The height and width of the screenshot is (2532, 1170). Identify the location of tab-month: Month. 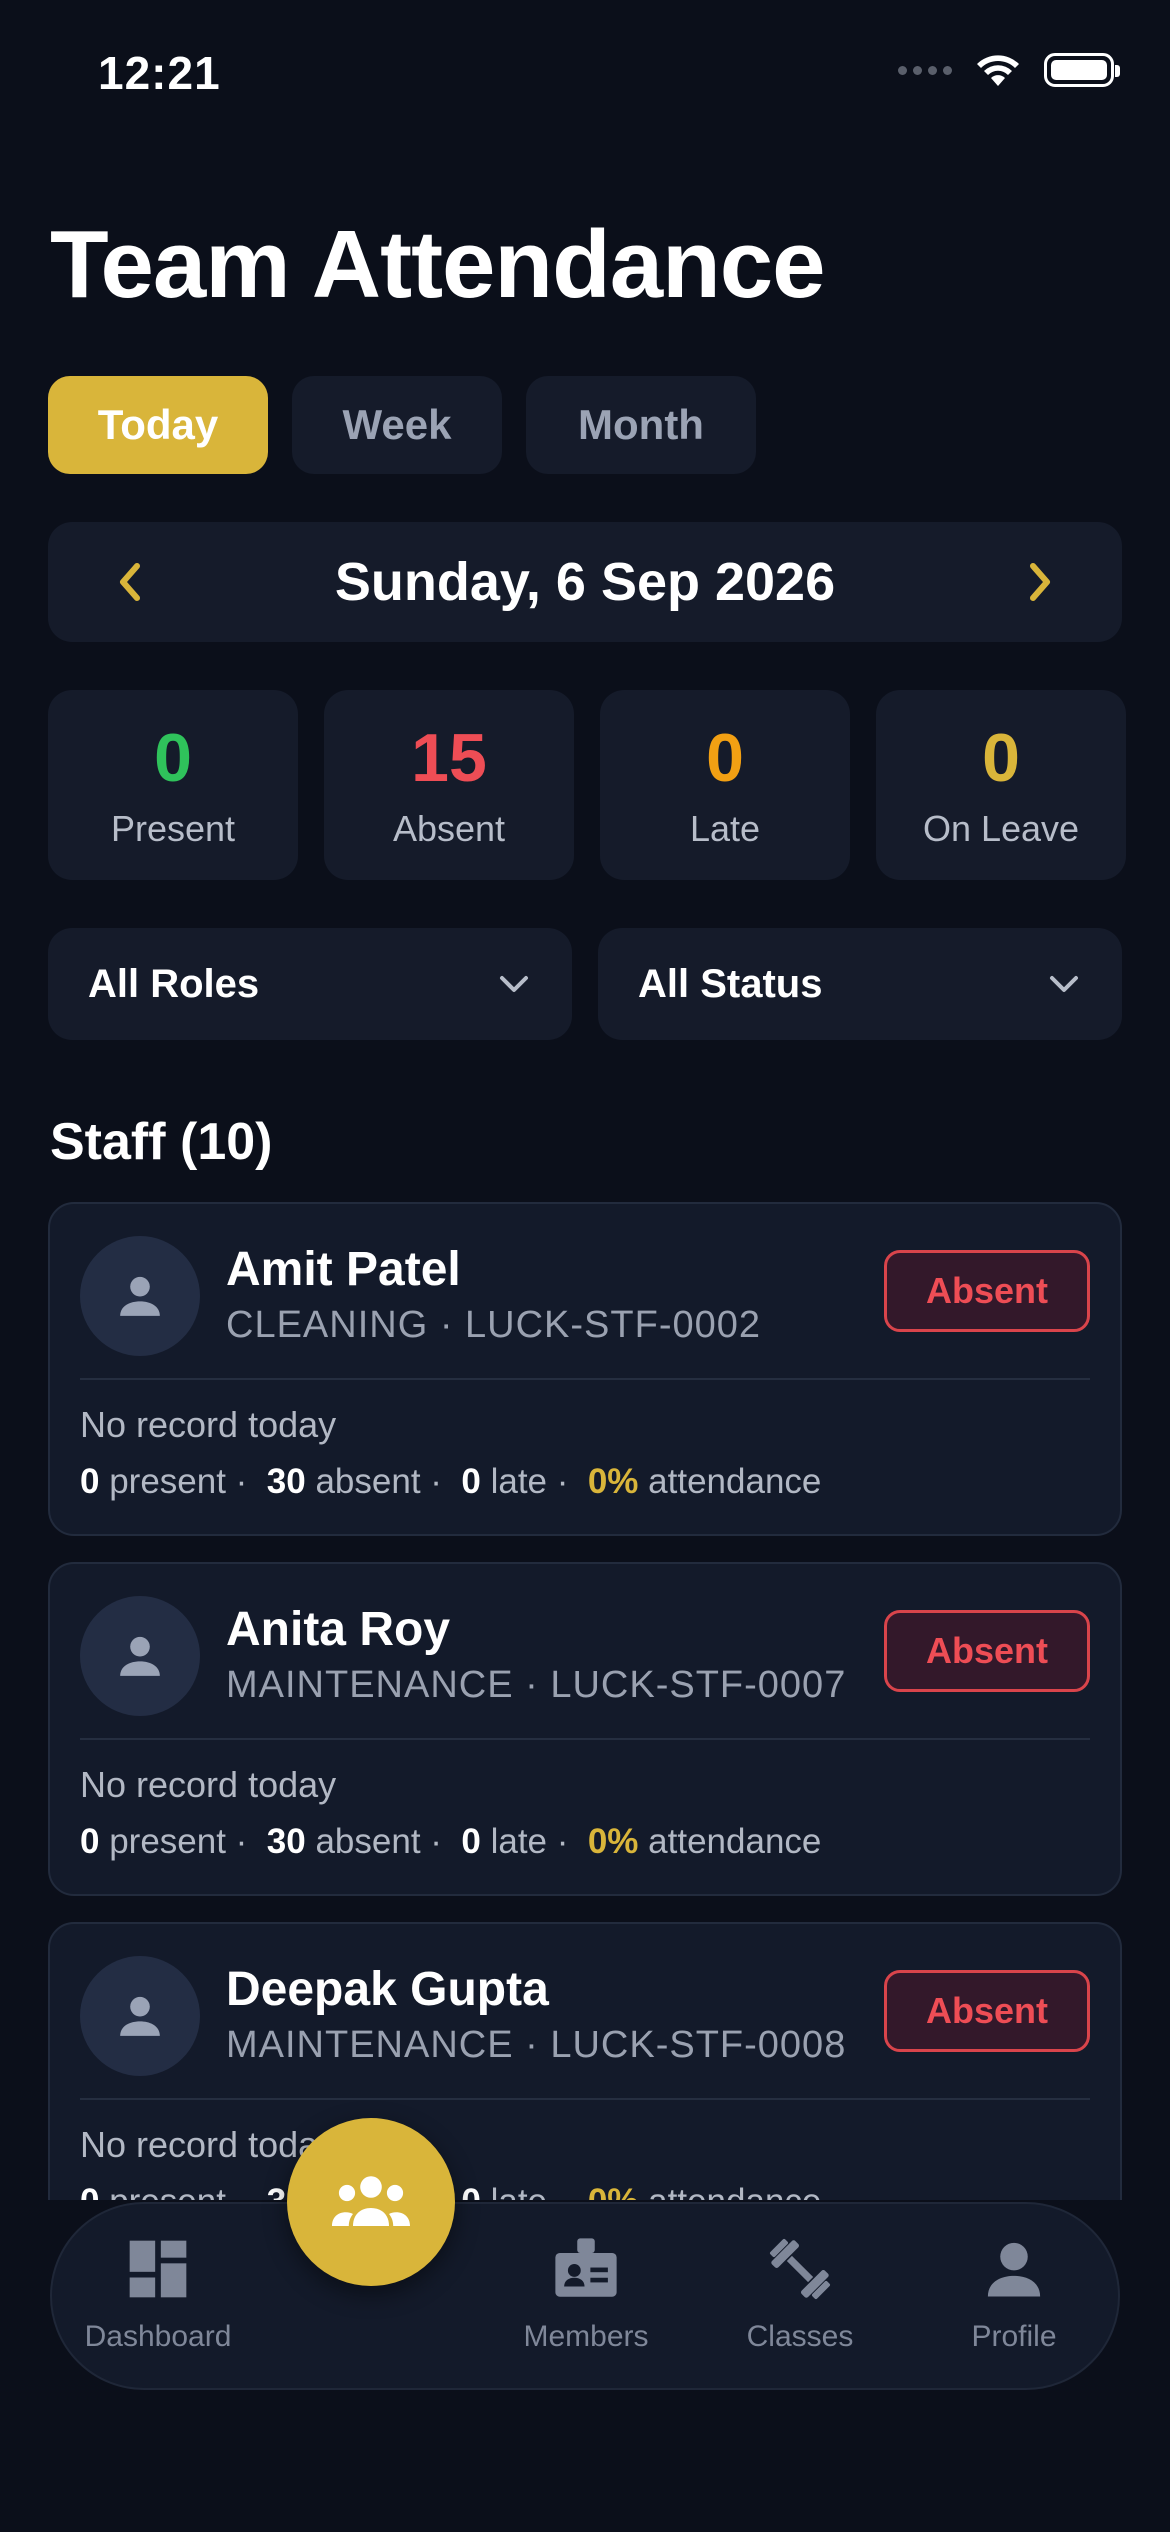
(641, 425).